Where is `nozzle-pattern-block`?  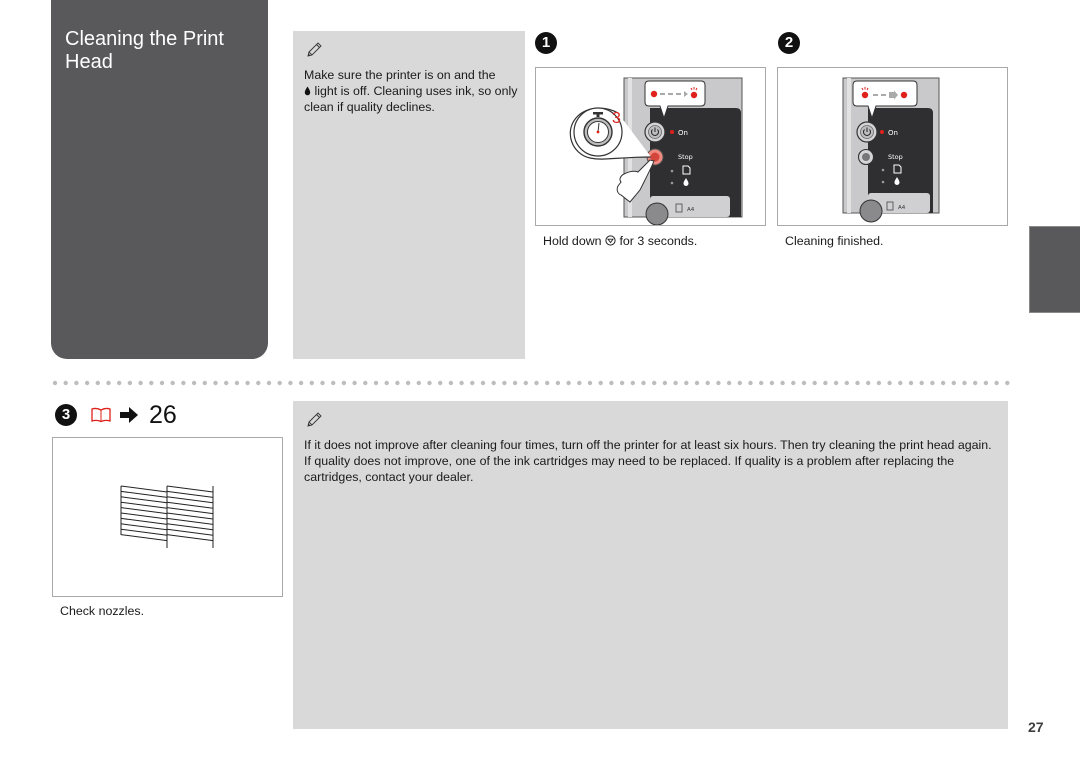
nozzle-pattern-block is located at coordinates (190, 516).